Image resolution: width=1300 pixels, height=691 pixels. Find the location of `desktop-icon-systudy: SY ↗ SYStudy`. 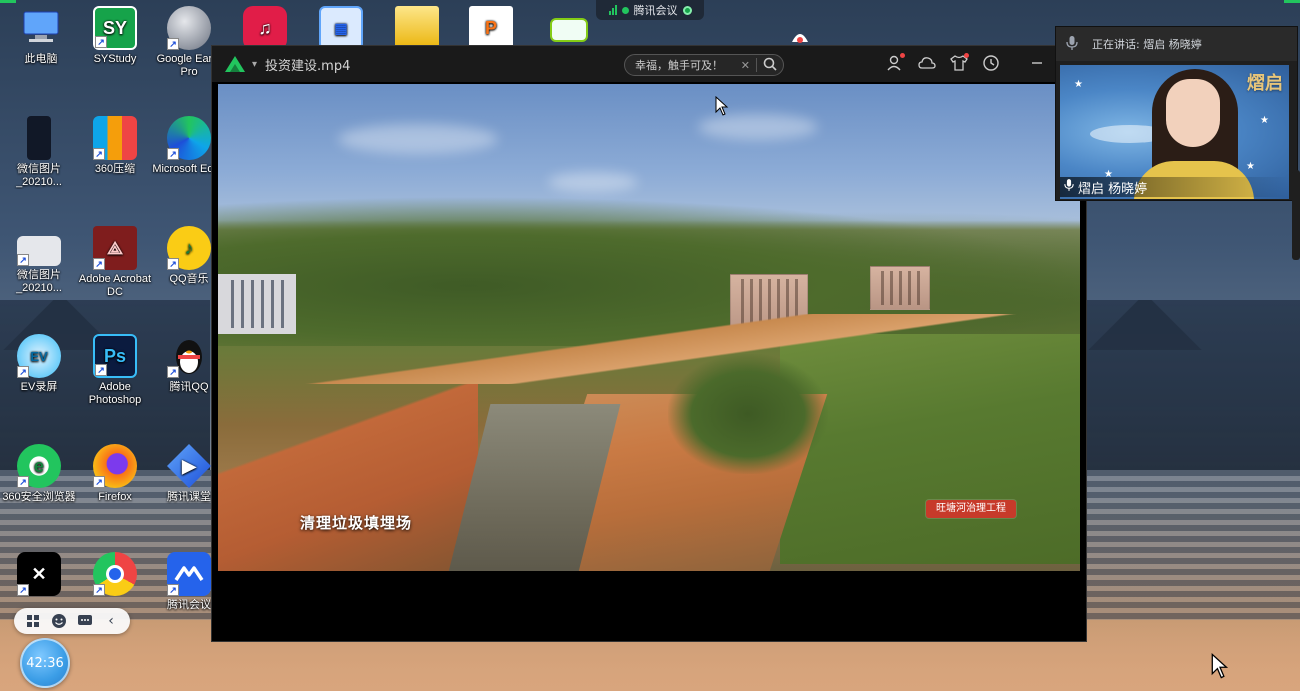

desktop-icon-systudy: SY ↗ SYStudy is located at coordinates (115, 36).